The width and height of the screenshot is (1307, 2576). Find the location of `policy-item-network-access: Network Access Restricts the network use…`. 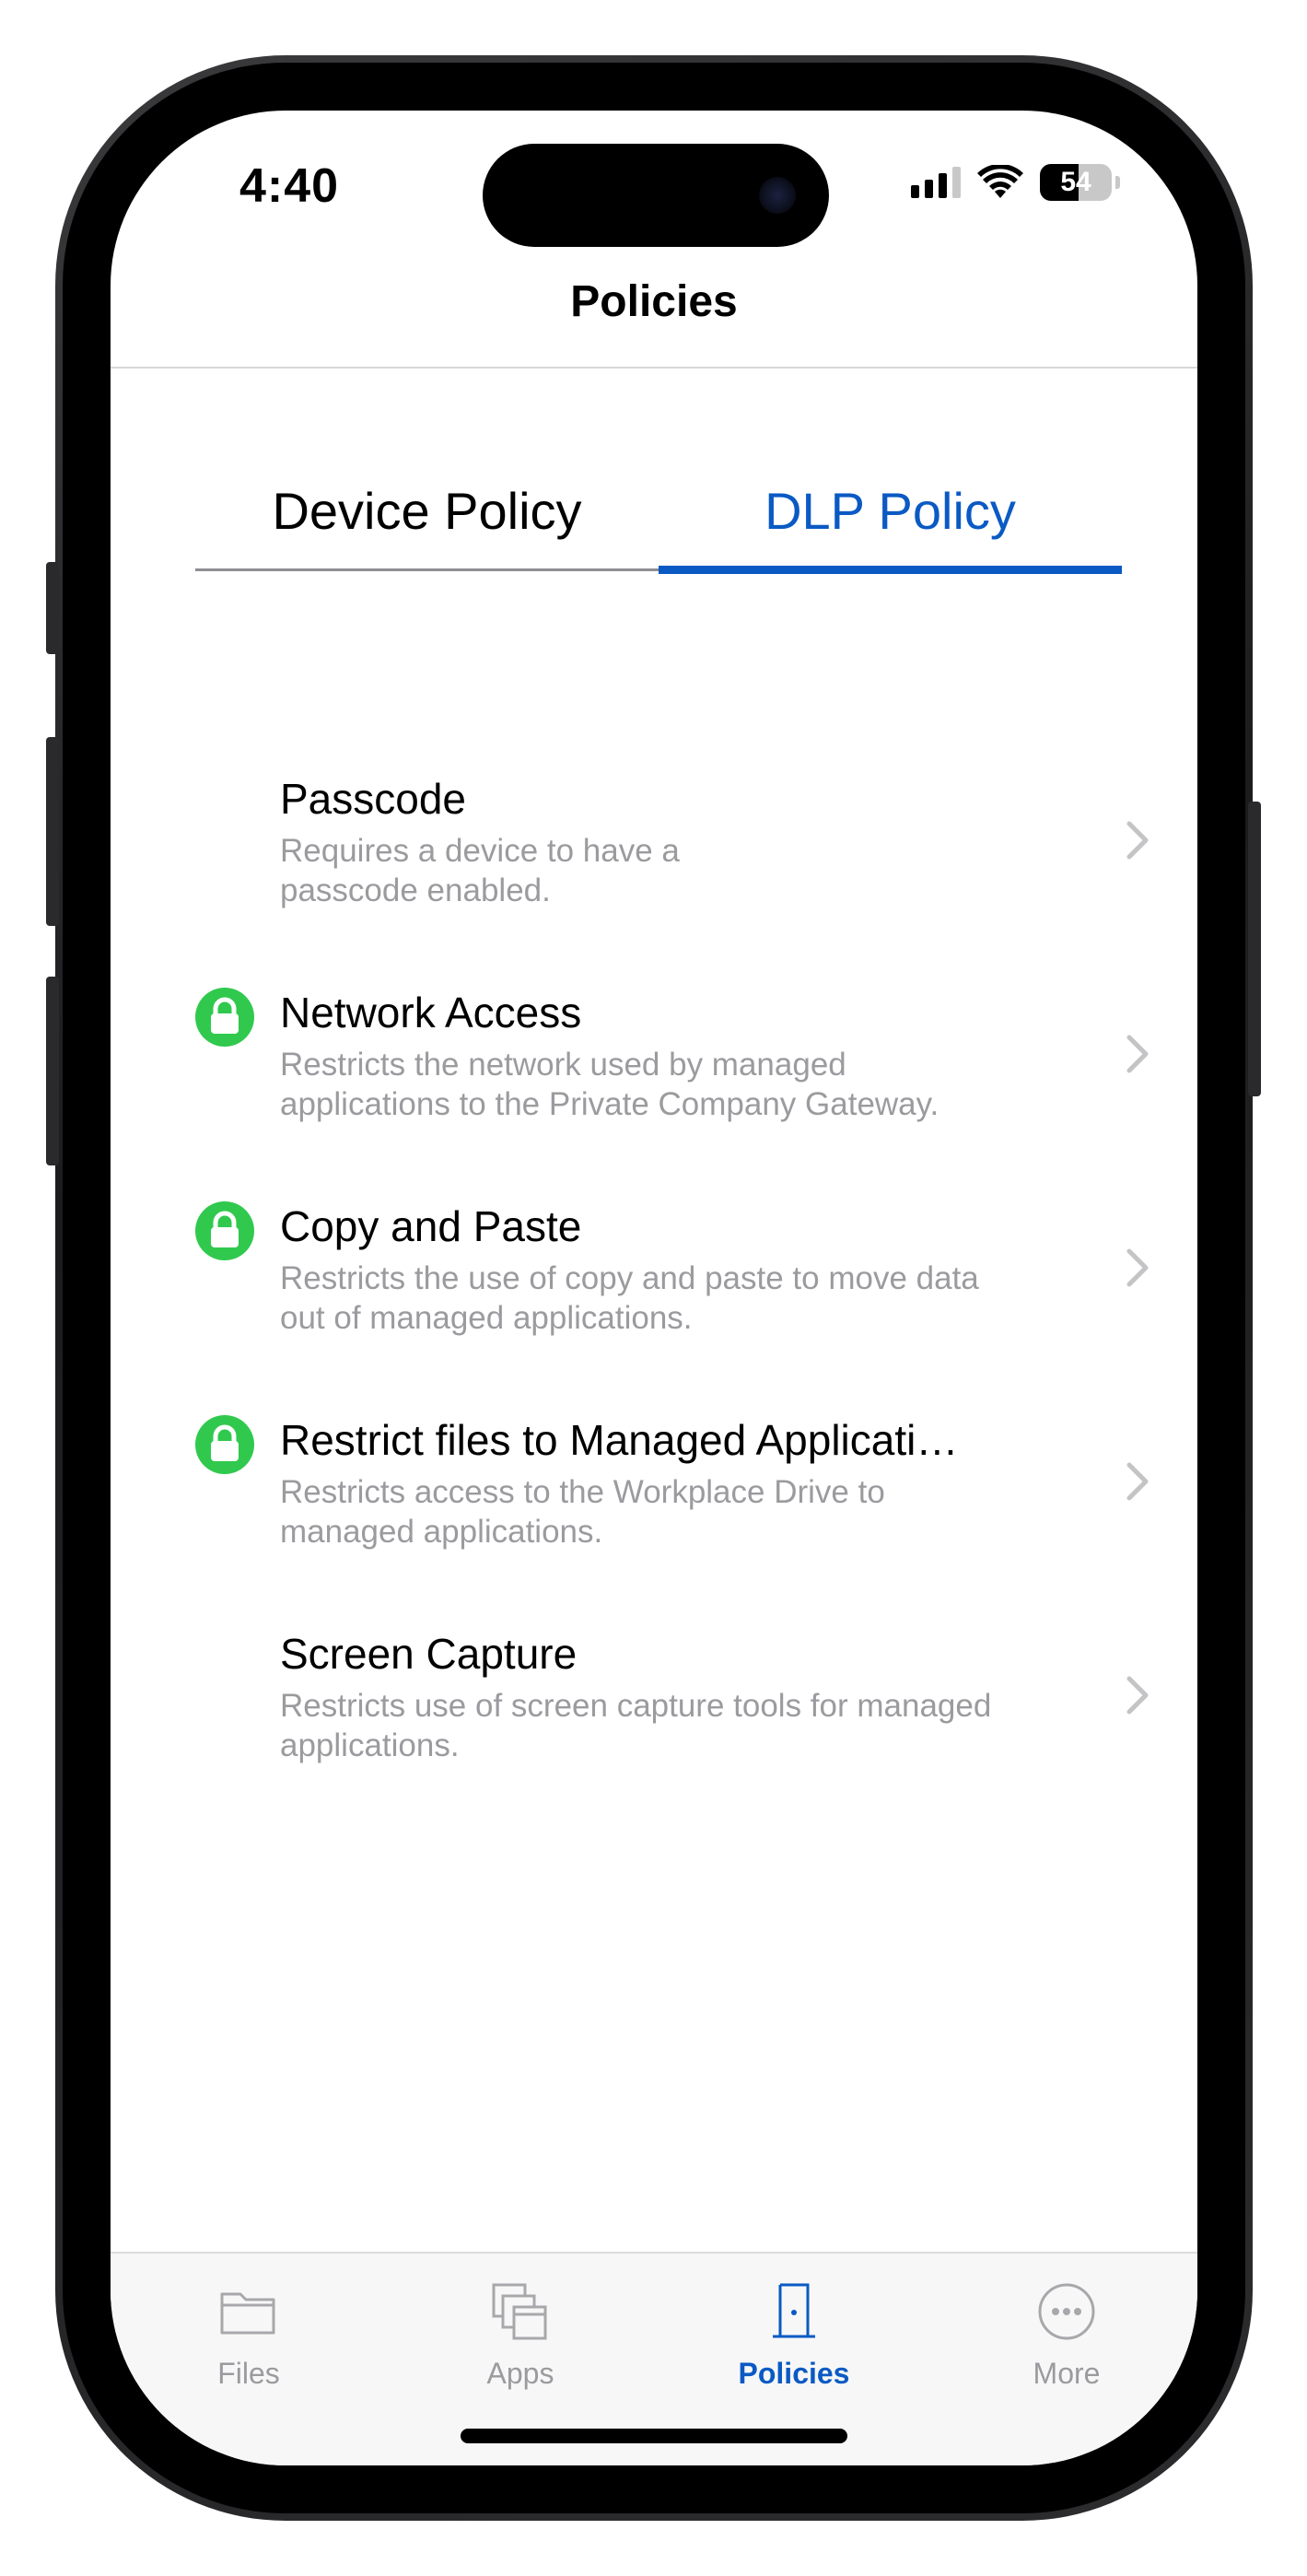

policy-item-network-access: Network Access Restricts the network use… is located at coordinates (654, 1080).